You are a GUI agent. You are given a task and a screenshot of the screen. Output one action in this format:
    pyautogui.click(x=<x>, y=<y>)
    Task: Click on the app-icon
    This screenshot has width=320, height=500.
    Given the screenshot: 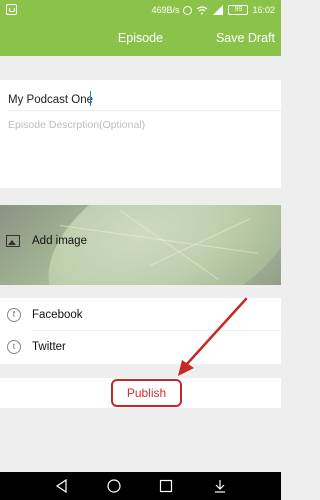 What is the action you would take?
    pyautogui.click(x=11, y=9)
    